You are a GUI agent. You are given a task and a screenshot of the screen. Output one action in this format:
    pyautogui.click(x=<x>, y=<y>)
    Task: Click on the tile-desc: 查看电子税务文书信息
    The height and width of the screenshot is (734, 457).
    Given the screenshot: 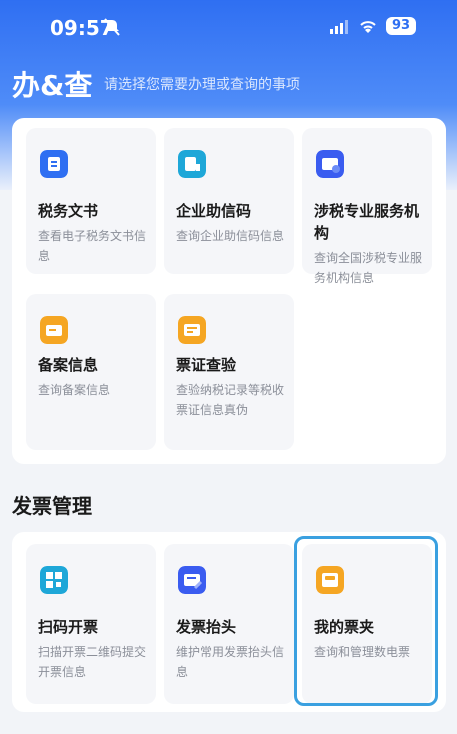 What is the action you would take?
    pyautogui.click(x=92, y=246)
    